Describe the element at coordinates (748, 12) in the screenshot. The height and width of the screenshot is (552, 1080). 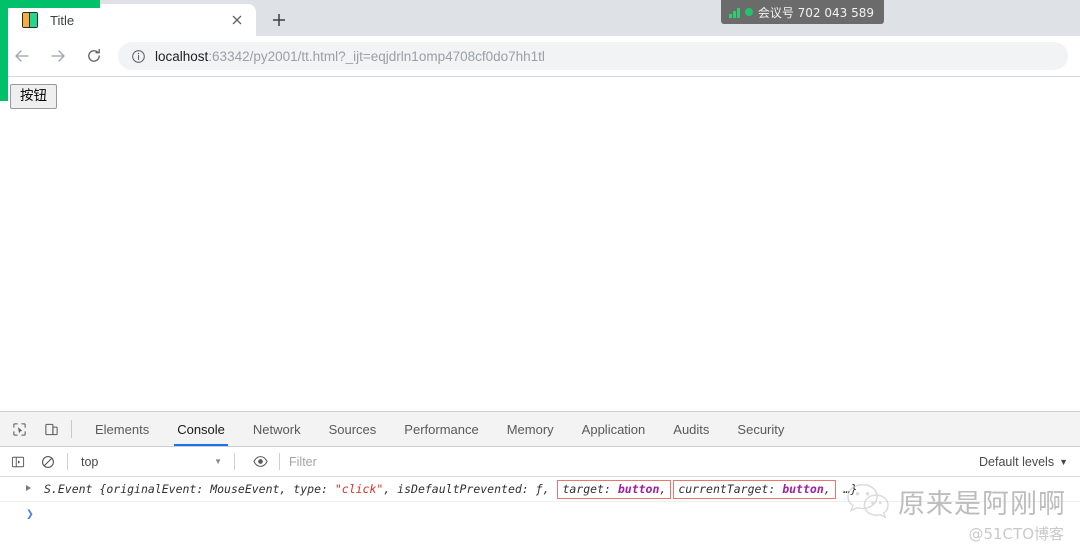
I see `recording-dot-icon` at that location.